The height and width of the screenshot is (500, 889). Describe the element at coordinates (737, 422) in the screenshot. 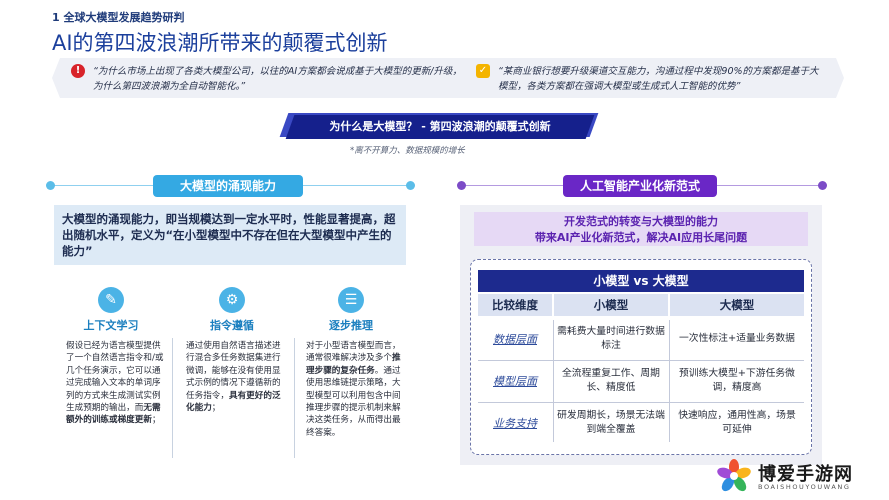

I see `table-cell-large: 快速响应，通用性高，场景可延伸` at that location.